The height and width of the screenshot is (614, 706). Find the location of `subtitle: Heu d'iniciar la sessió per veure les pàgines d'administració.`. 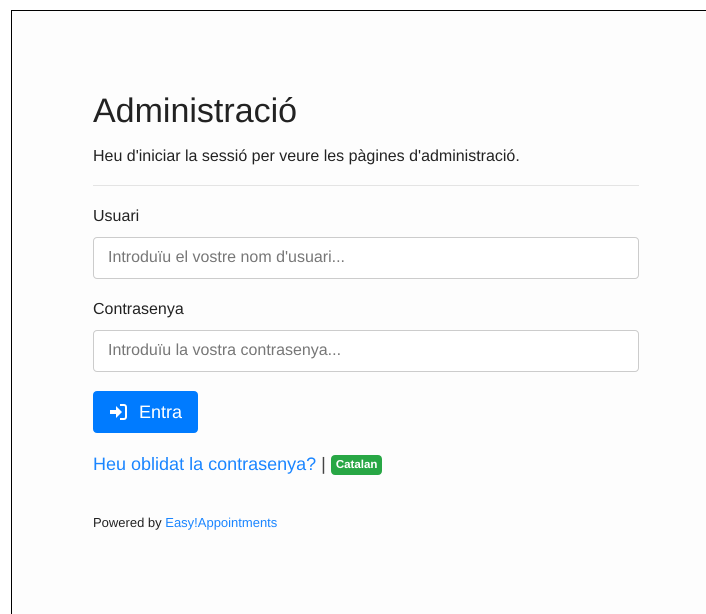

subtitle: Heu d'iniciar la sessió per veure les pàgines d'administració. is located at coordinates (307, 157).